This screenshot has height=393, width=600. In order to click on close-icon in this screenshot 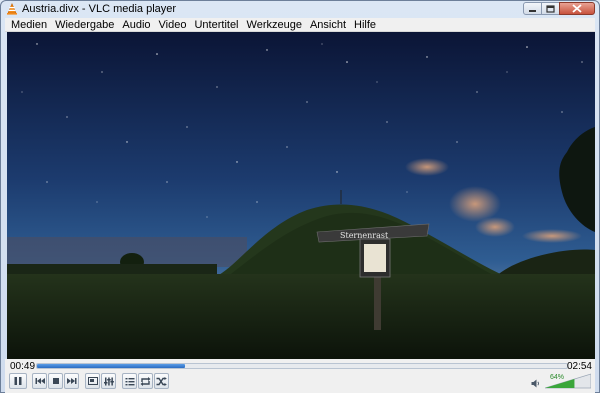, I will do `click(577, 8)`.